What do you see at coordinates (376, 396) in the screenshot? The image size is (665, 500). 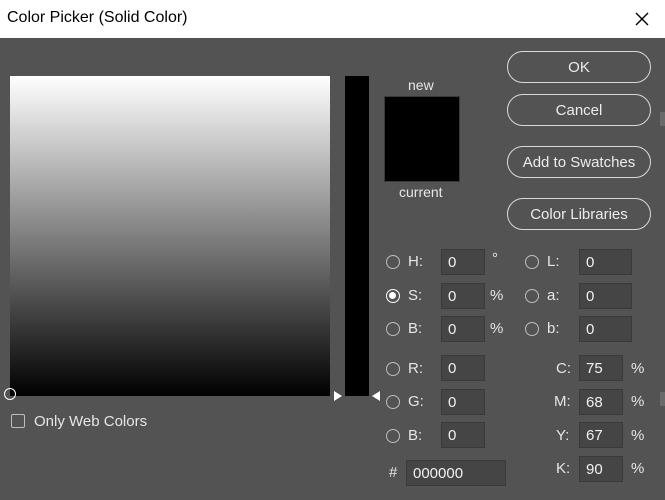 I see `slider-handle-right` at bounding box center [376, 396].